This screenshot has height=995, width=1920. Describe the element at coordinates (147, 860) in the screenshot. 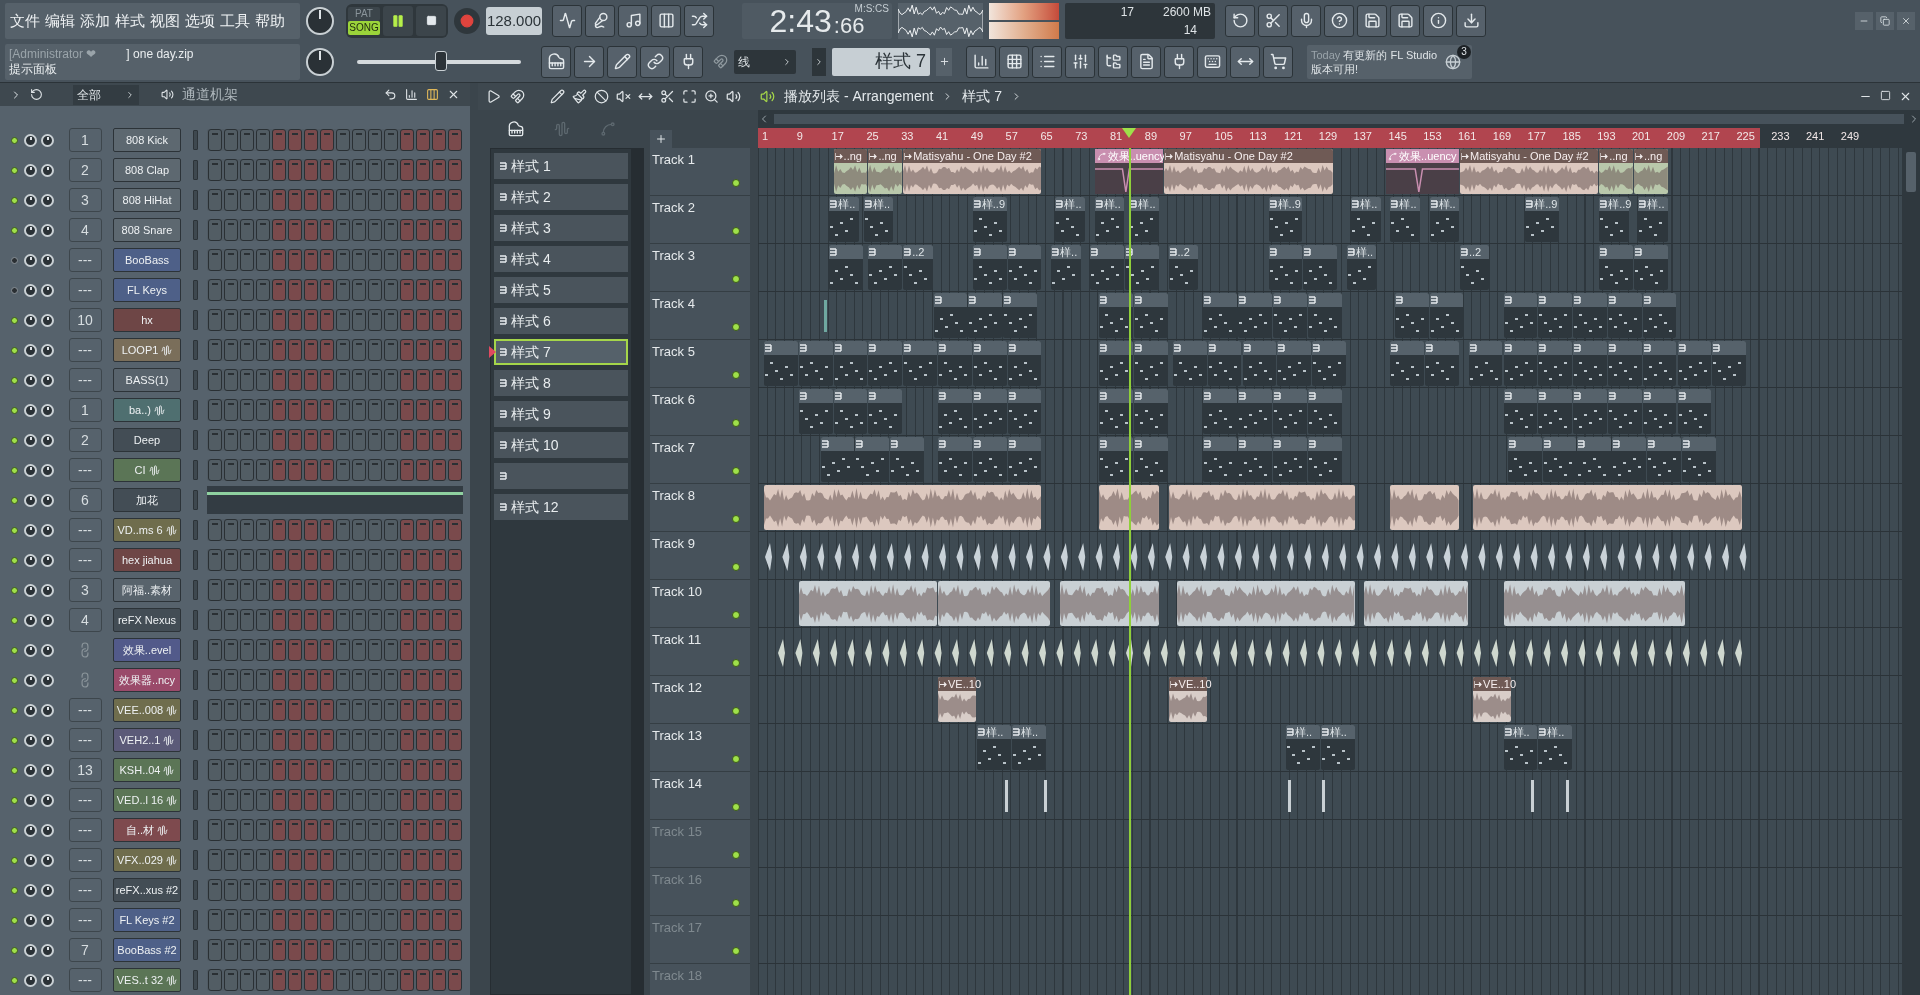

I see `channel-name-button: VFX..029` at that location.